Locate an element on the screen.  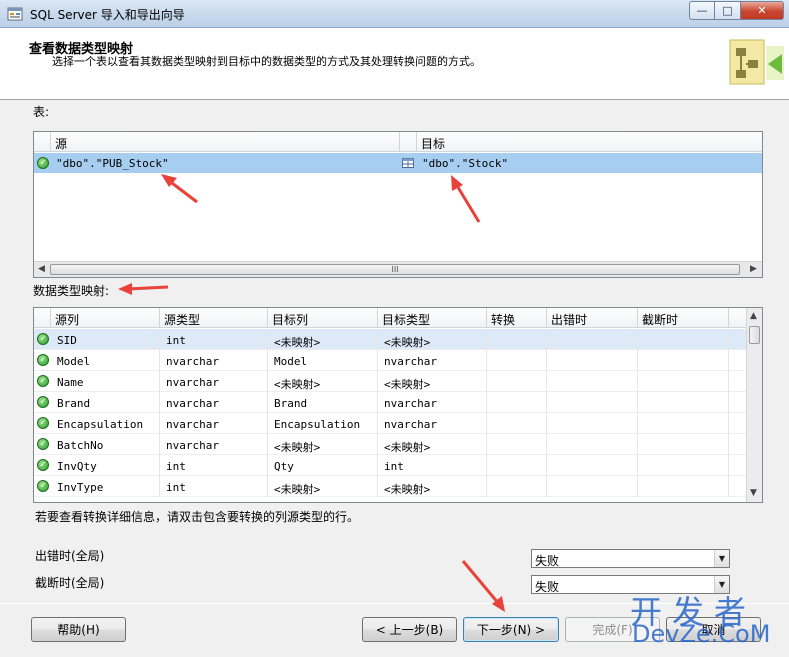
help-button: 帮助(H) is located at coordinates (78, 629).